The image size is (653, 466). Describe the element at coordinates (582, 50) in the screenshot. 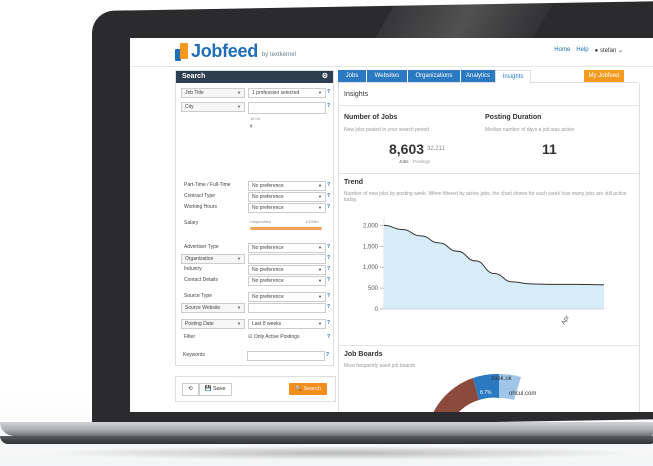

I see `nav-help: Help` at that location.